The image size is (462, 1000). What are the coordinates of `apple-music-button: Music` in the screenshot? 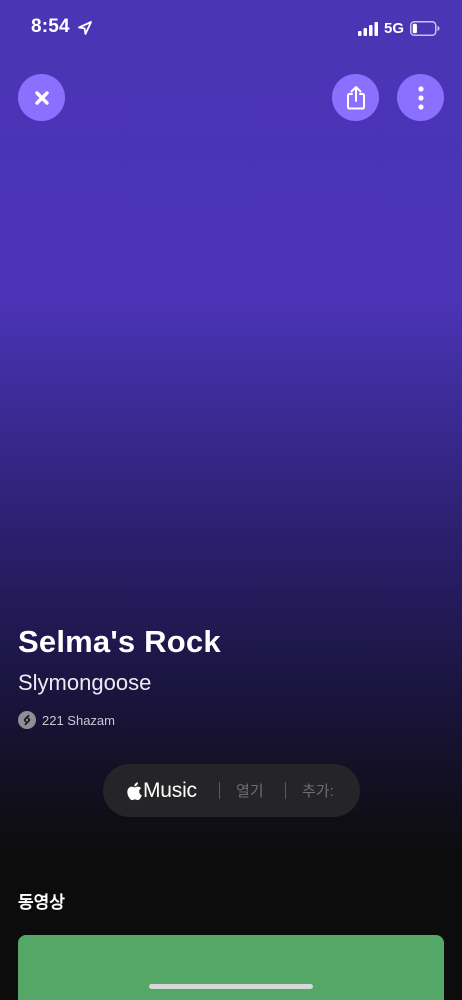 It's located at (161, 790).